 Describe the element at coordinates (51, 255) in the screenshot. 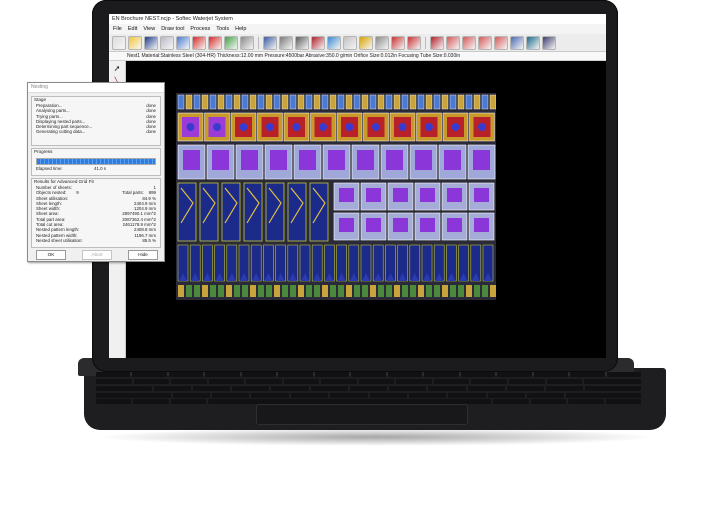

I see `ok-button: OK` at that location.